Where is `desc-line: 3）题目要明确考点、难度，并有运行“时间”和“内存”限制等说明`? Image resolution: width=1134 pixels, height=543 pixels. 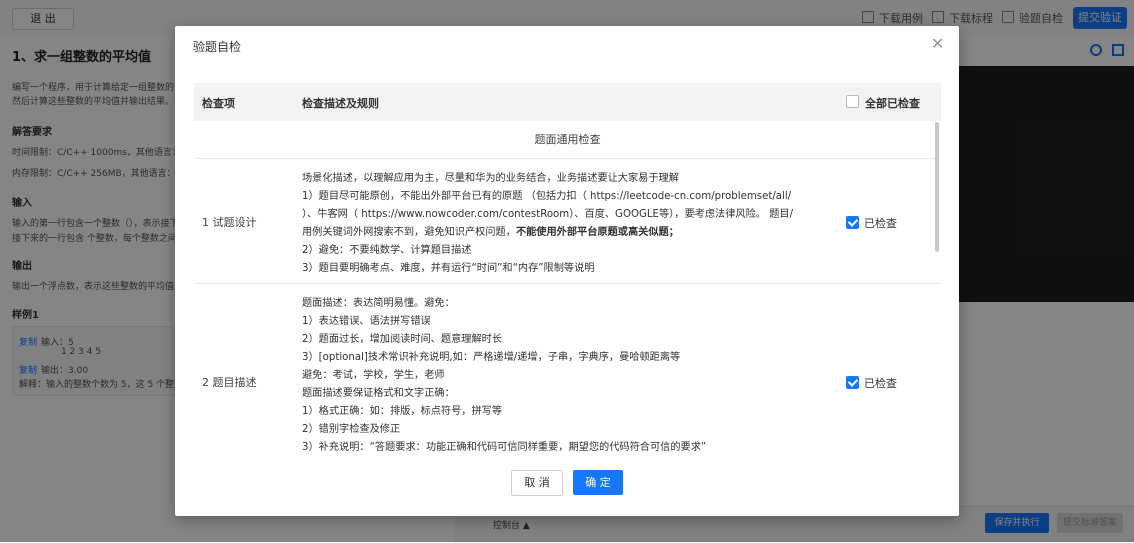 desc-line: 3）题目要明确考点、难度，并有运行“时间”和“内存”限制等说明 is located at coordinates (448, 268).